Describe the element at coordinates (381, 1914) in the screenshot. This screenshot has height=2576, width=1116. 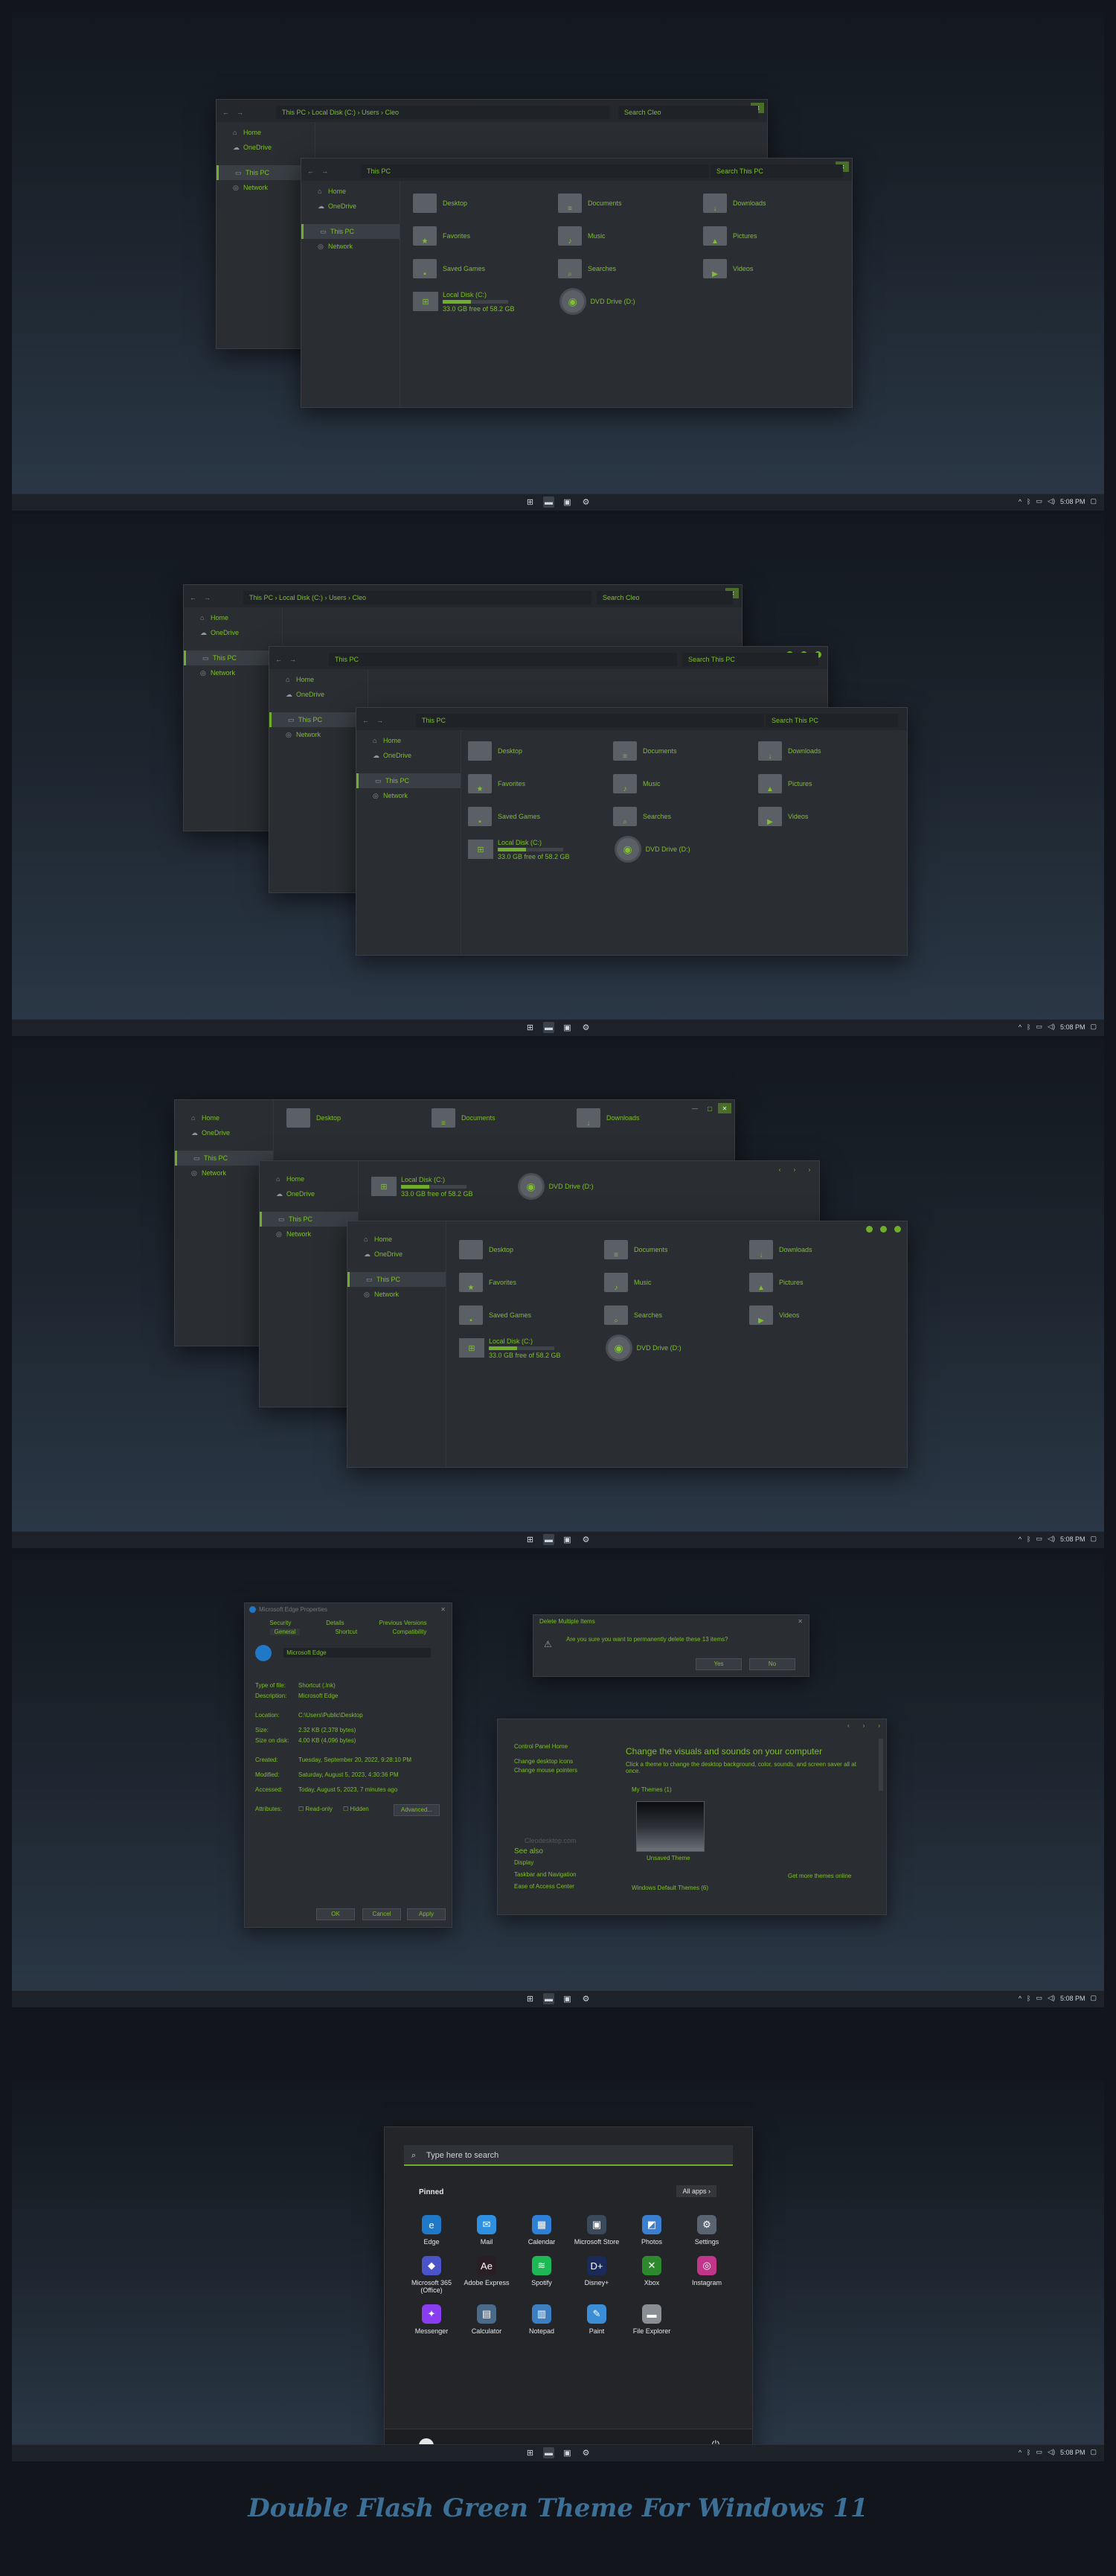
I see `cancel-button: Cancel` at that location.